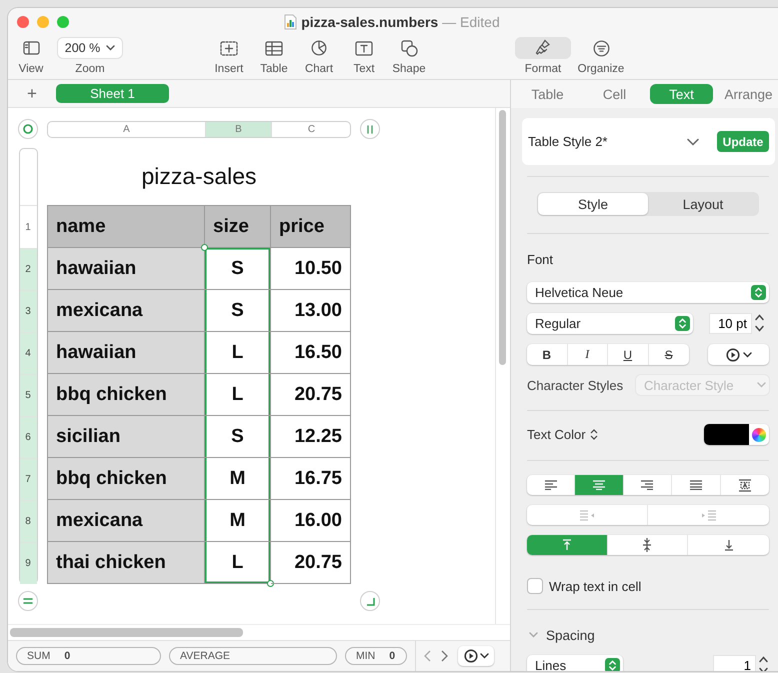 This screenshot has width=778, height=673. Describe the element at coordinates (601, 48) in the screenshot. I see `filter-icon` at that location.